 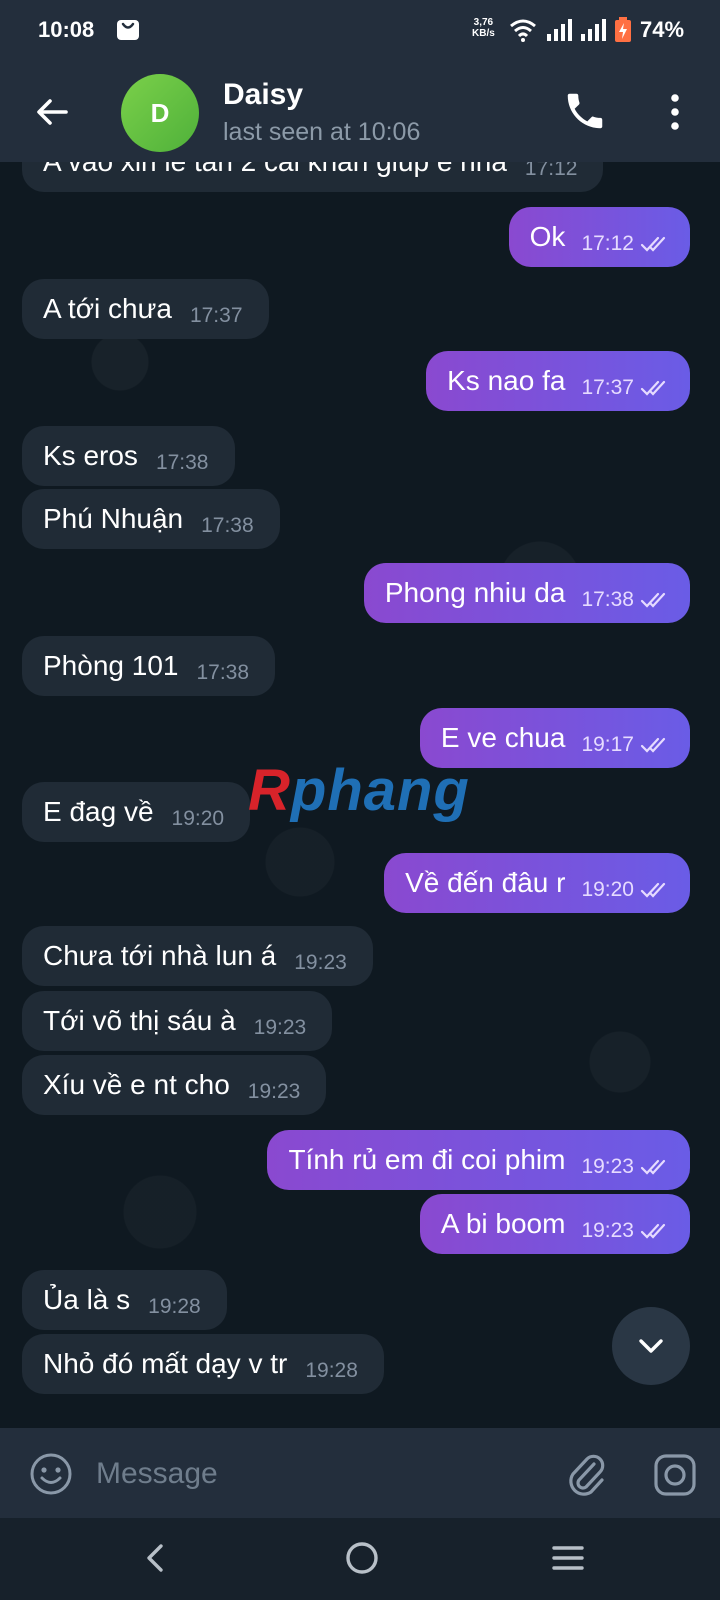 I want to click on incoming-message: Chưa tới nhà lun á 19:23, so click(x=197, y=956).